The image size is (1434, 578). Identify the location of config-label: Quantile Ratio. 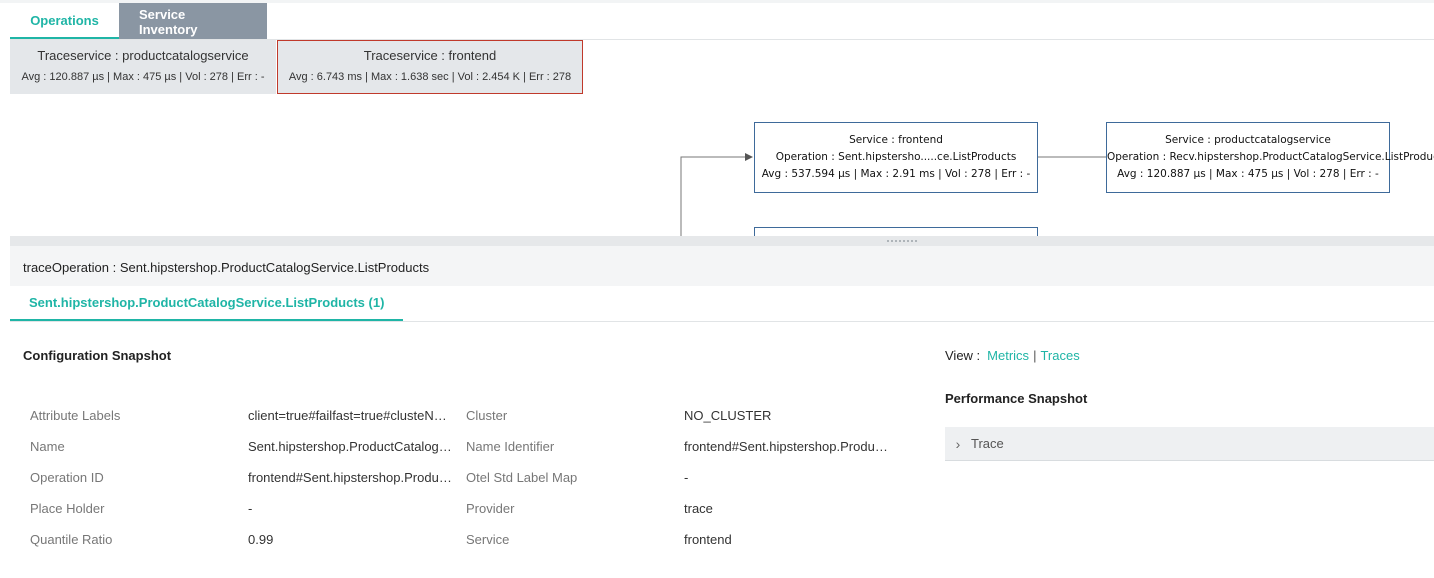
(71, 539).